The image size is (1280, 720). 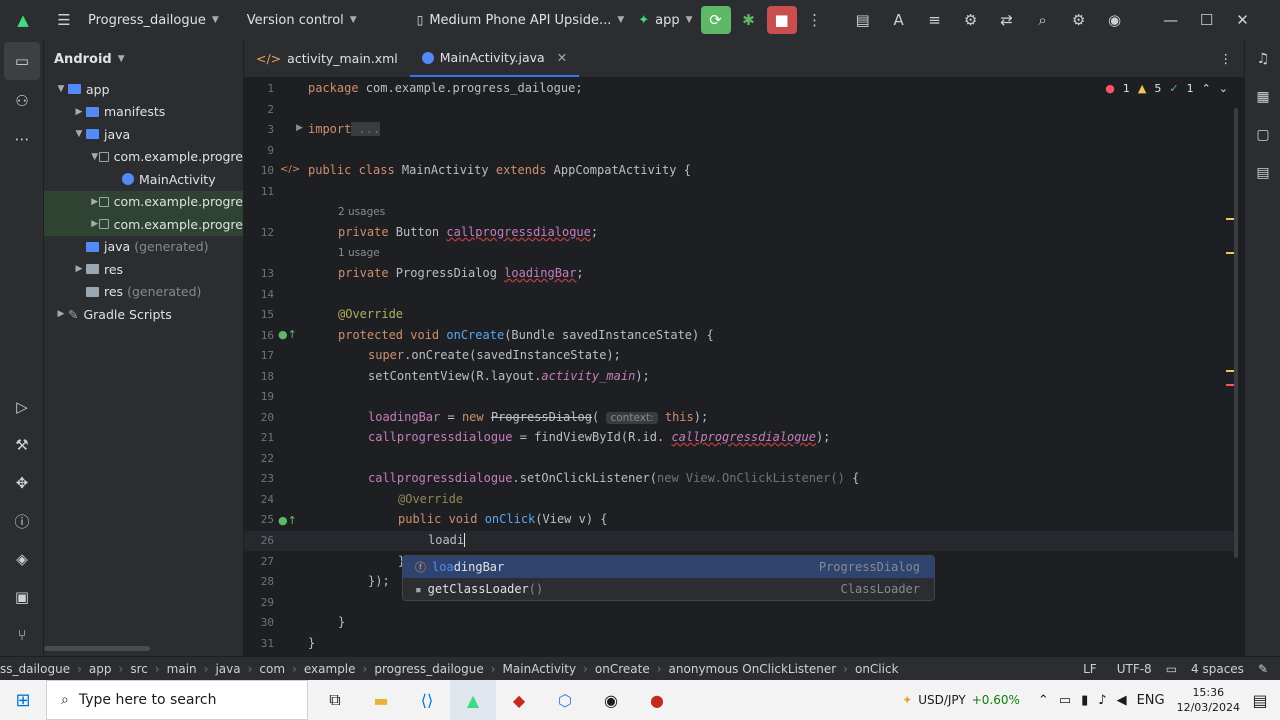 What do you see at coordinates (565, 700) in the screenshot?
I see `app-icon: ⬡` at bounding box center [565, 700].